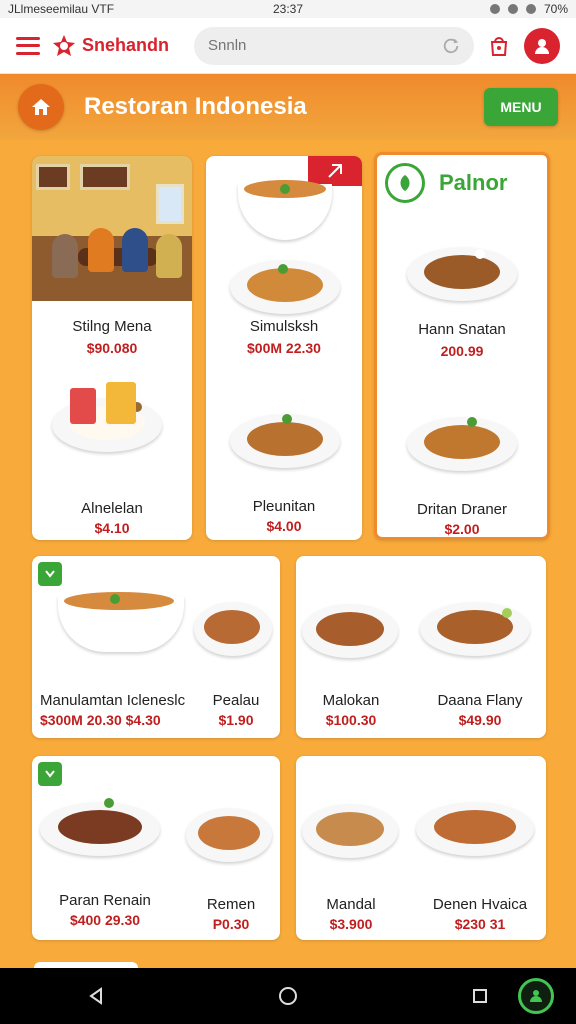 The image size is (576, 1024). I want to click on menu-item-name: Paran Renain, so click(105, 900).